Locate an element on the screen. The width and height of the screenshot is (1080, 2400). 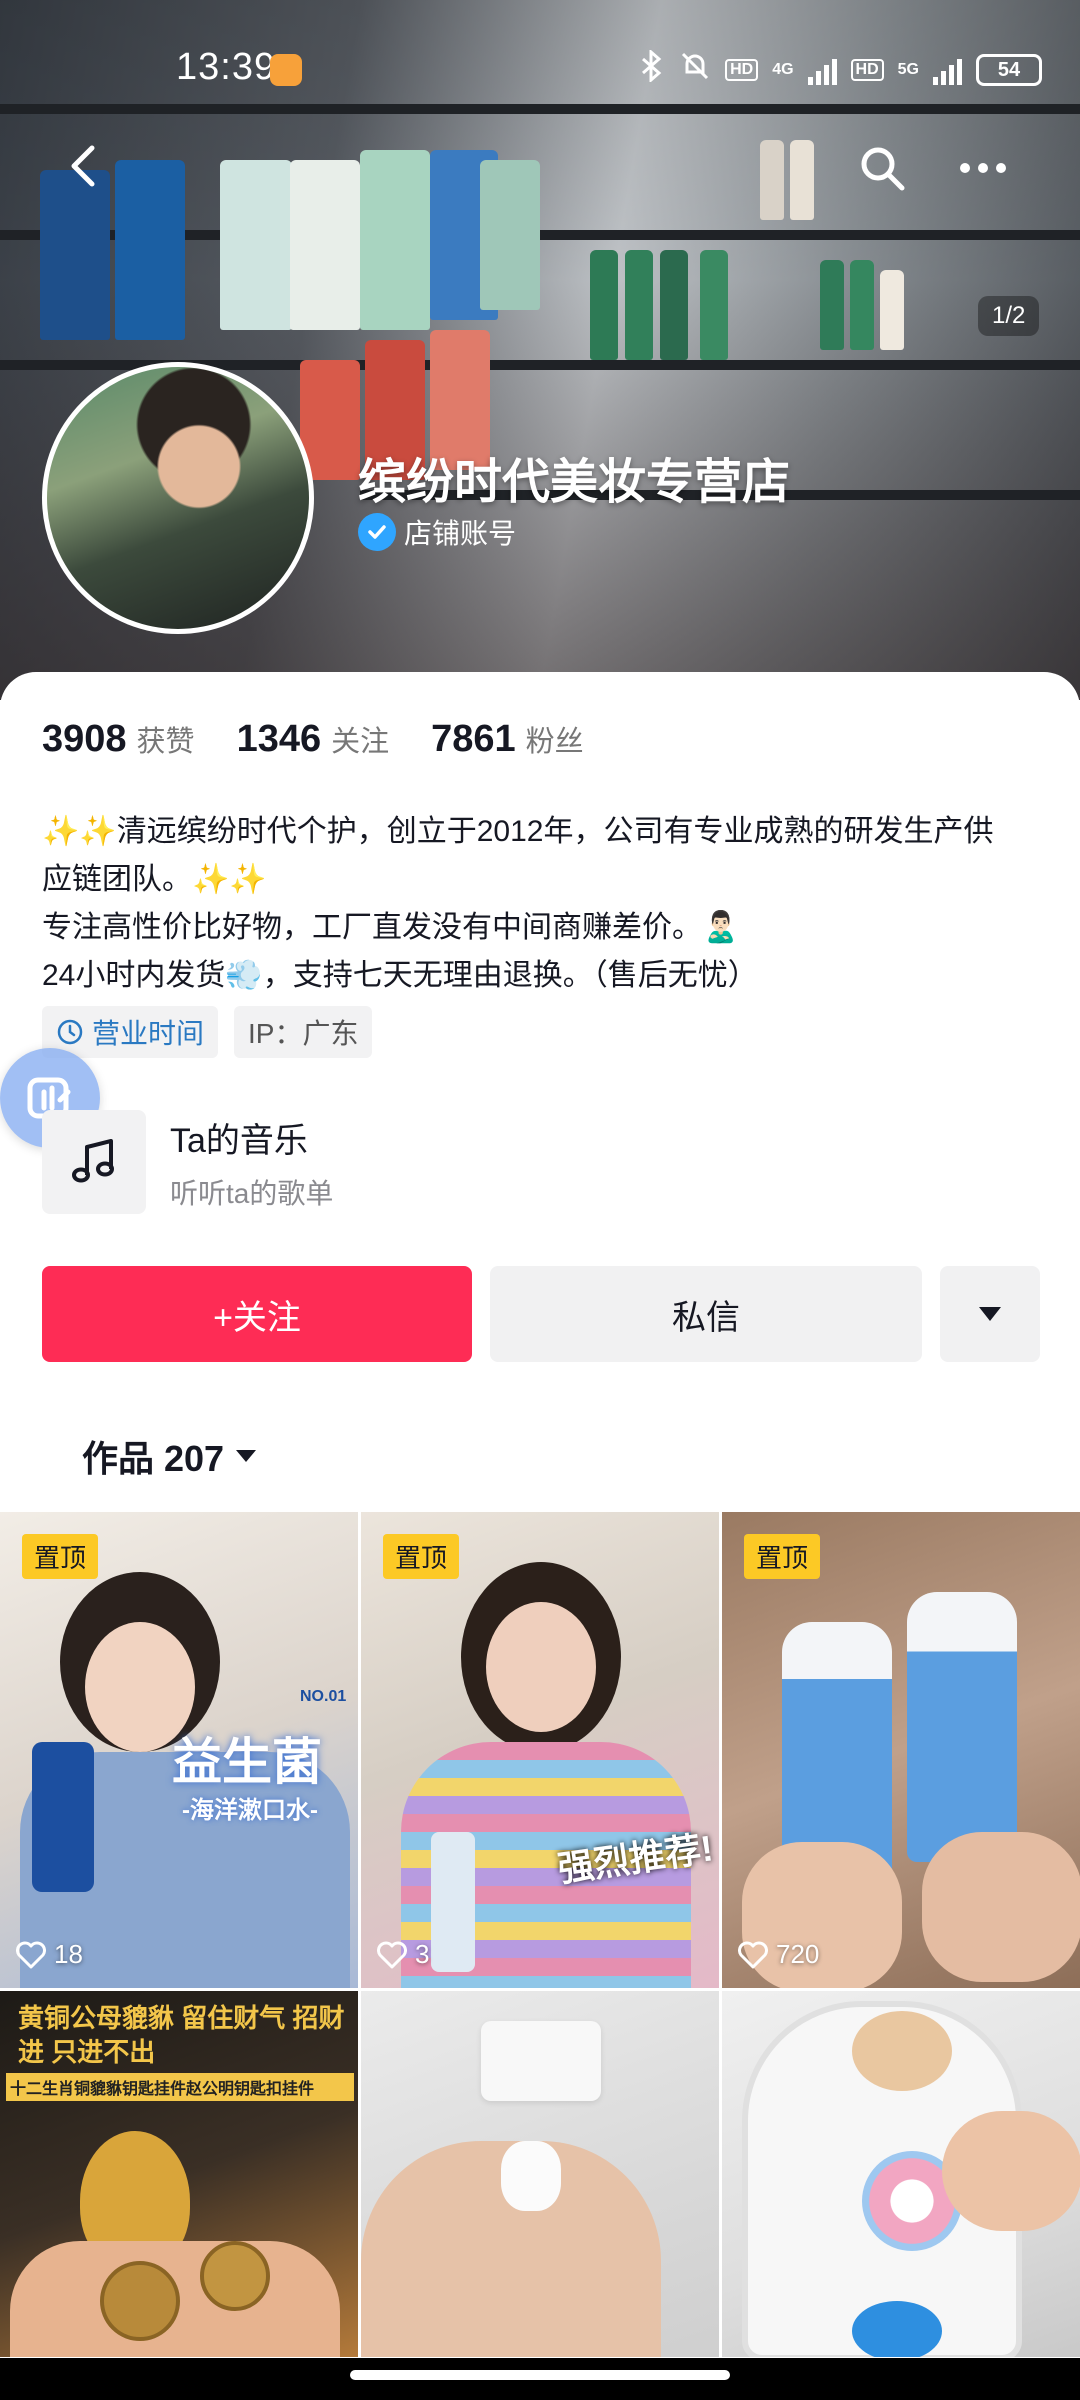
status-icons: HD 4G HD 5G 54 is located at coordinates (840, 69).